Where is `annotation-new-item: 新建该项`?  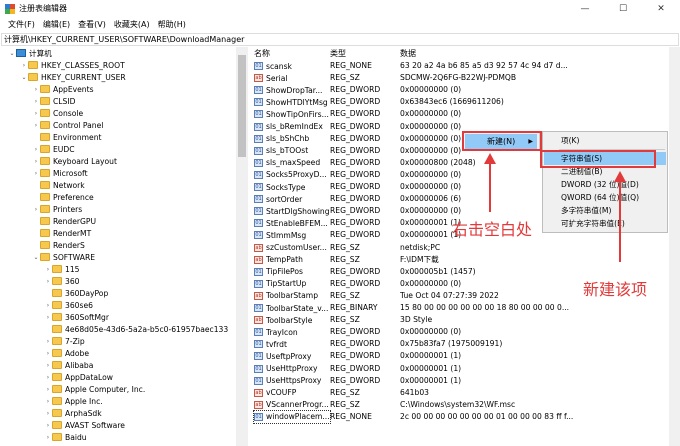
annotation-new-item: 新建该项 is located at coordinates (615, 289).